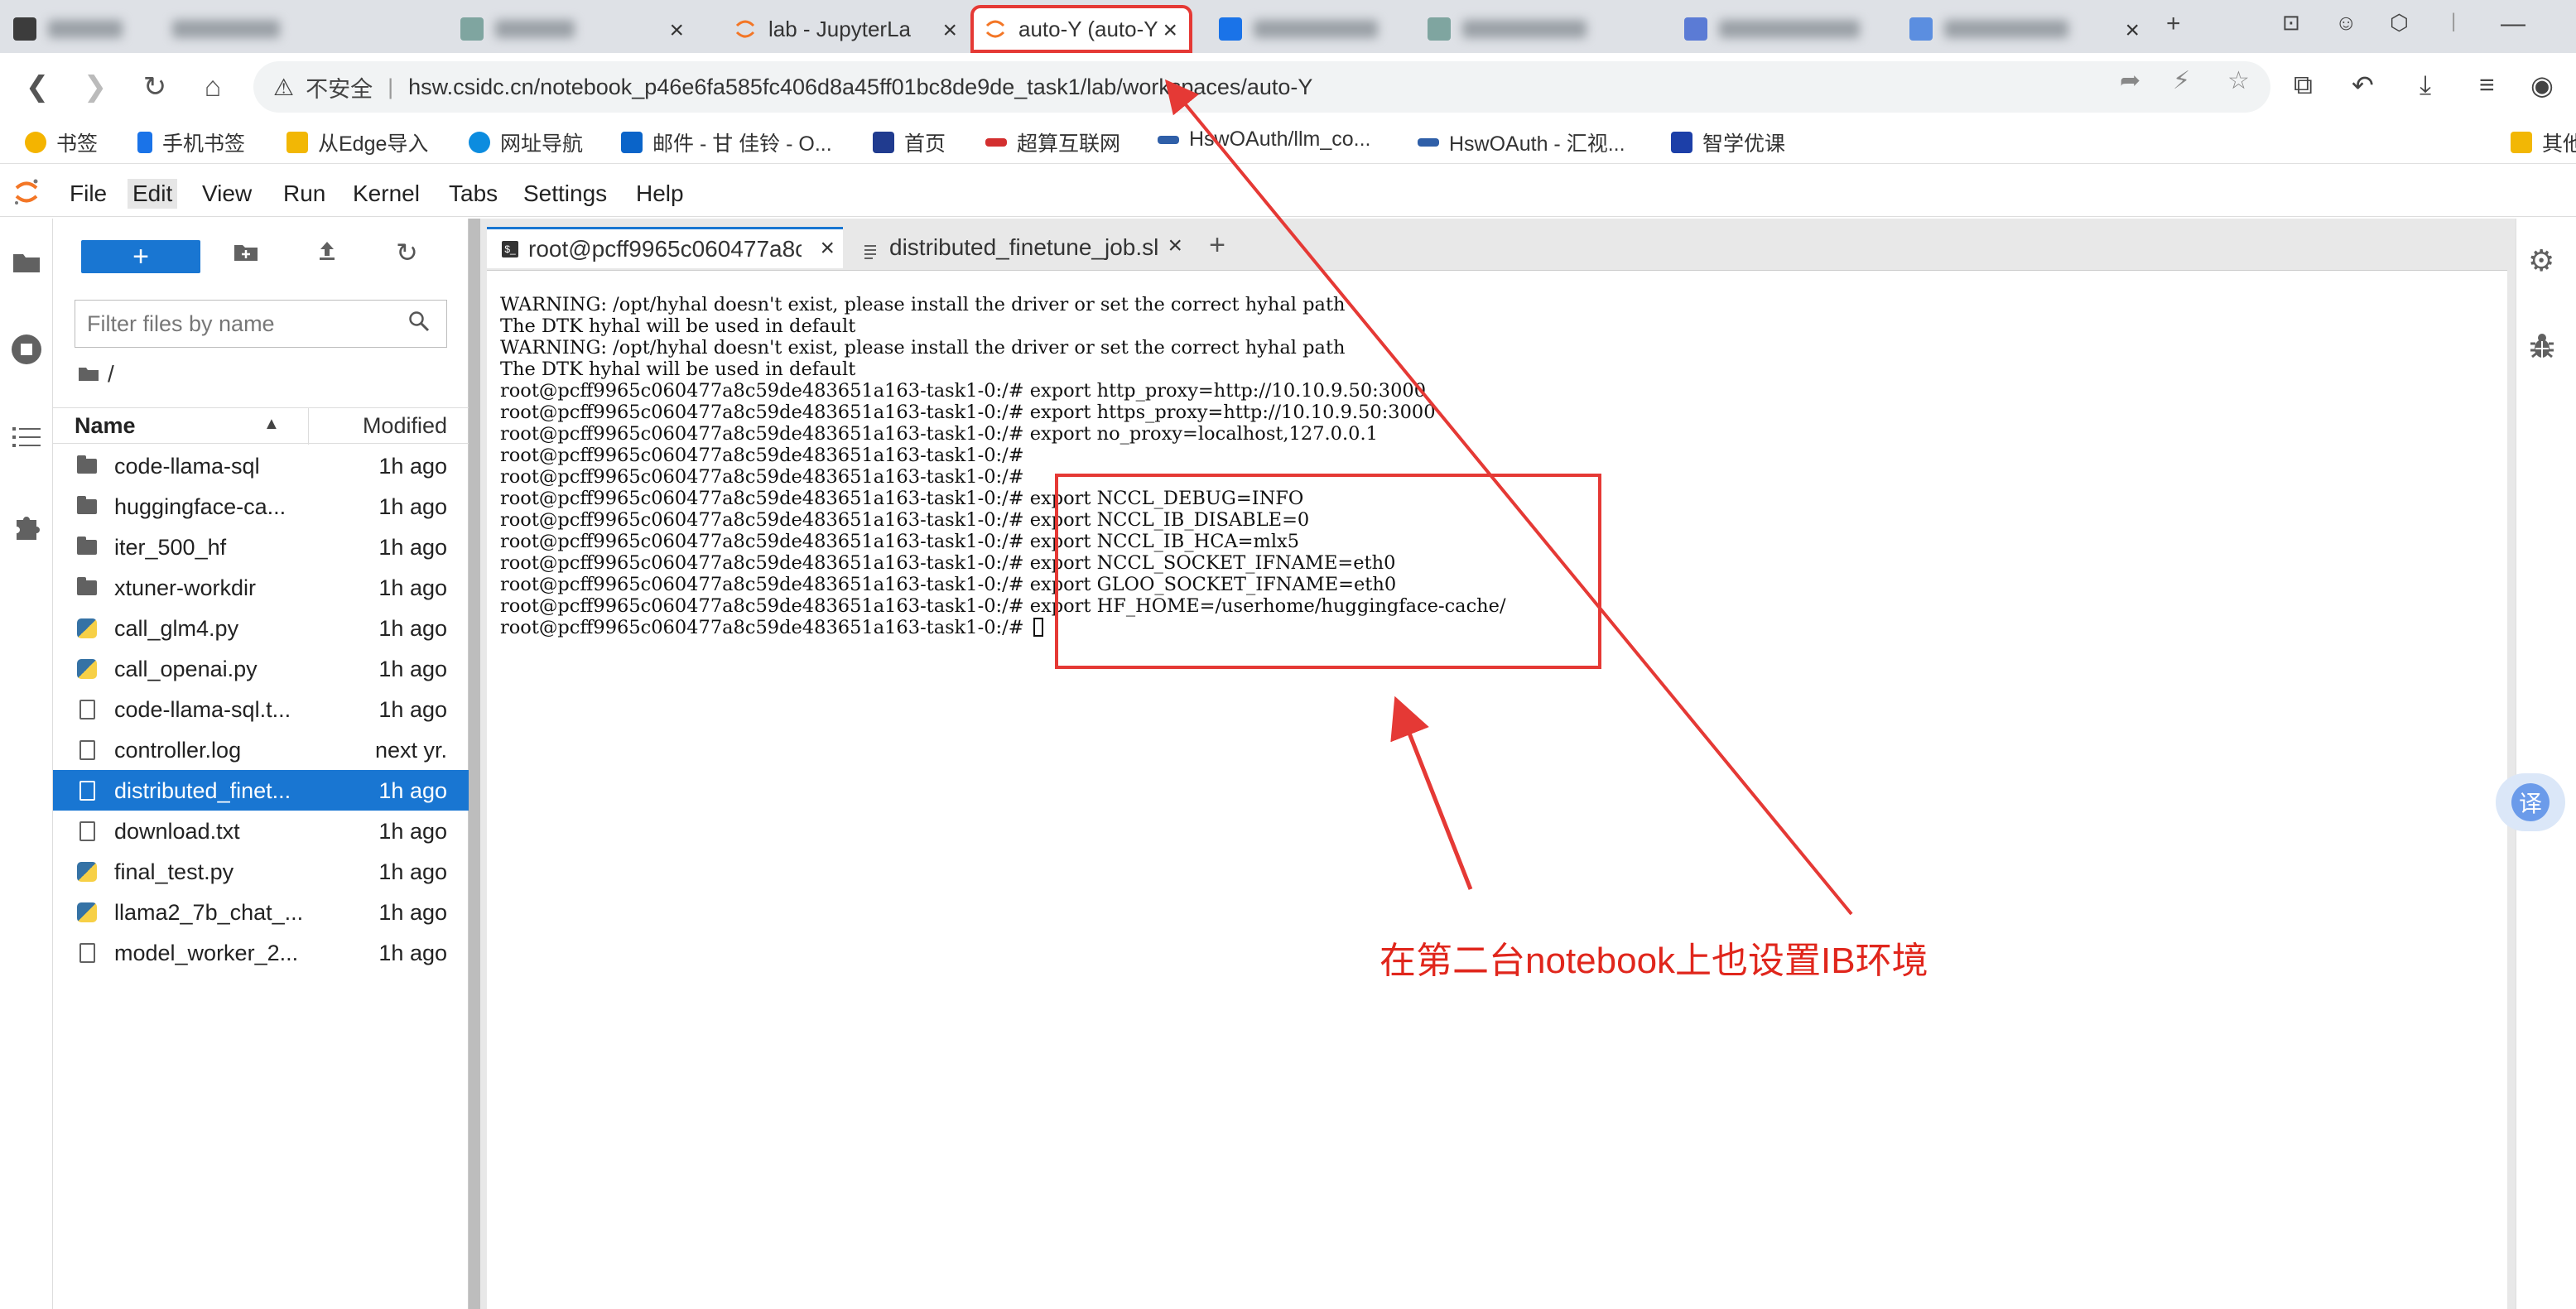 The width and height of the screenshot is (2576, 1309). Describe the element at coordinates (26, 437) in the screenshot. I see `table-of-contents-icon` at that location.